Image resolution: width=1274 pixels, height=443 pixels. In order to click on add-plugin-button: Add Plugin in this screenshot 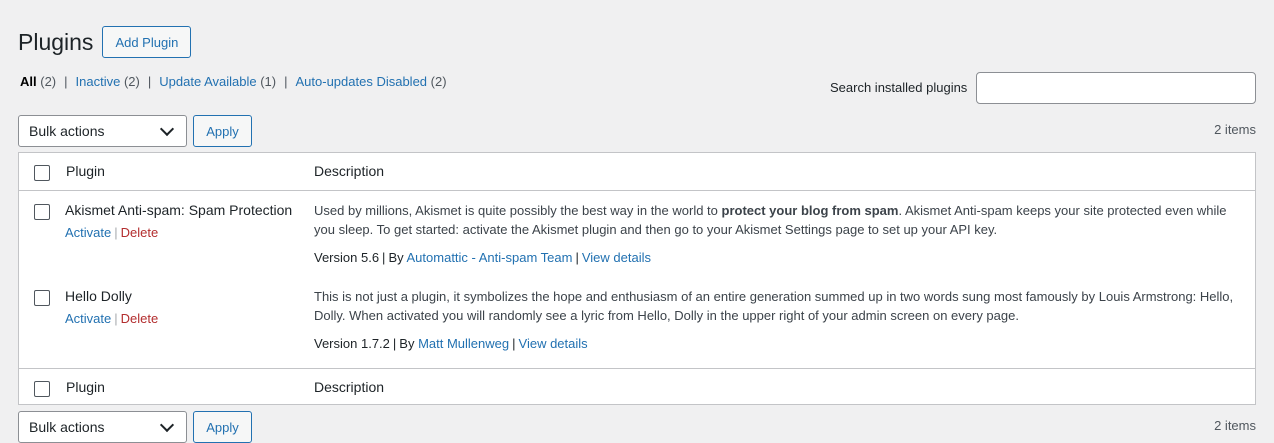, I will do `click(147, 42)`.